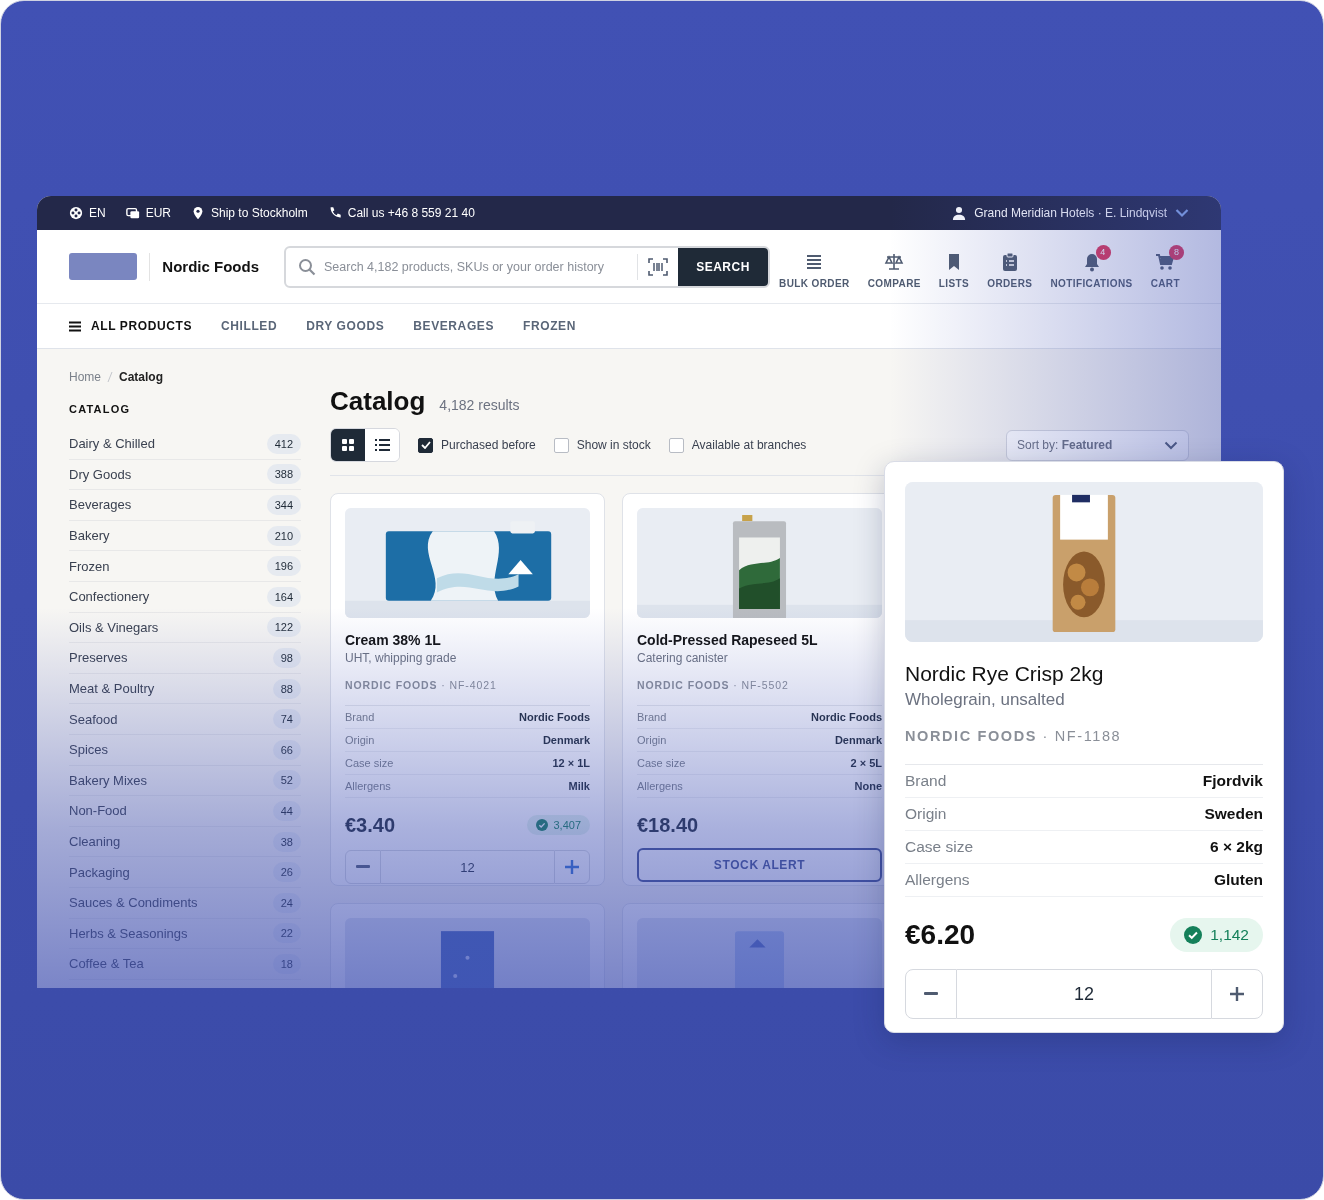  I want to click on count-badge: 196, so click(283, 566).